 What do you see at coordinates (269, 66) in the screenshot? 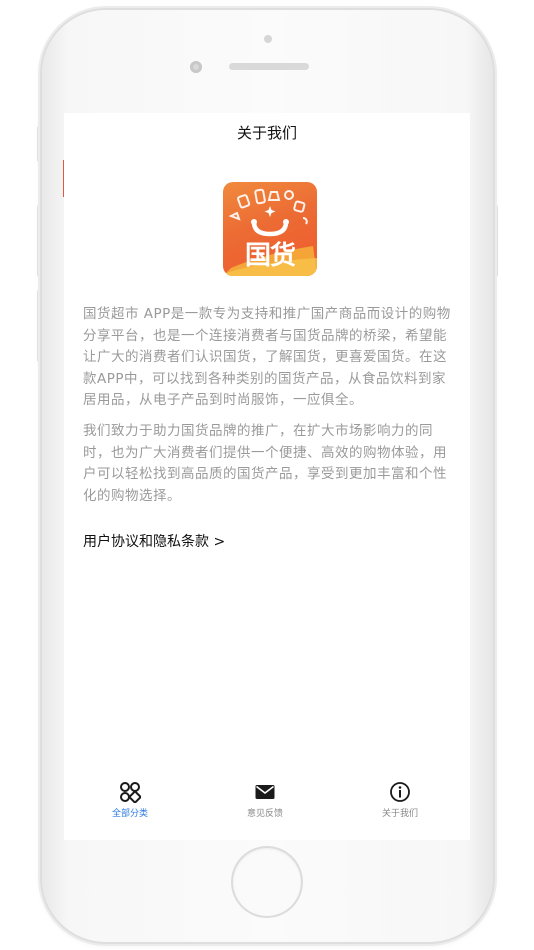
I see `earpiece-speaker` at bounding box center [269, 66].